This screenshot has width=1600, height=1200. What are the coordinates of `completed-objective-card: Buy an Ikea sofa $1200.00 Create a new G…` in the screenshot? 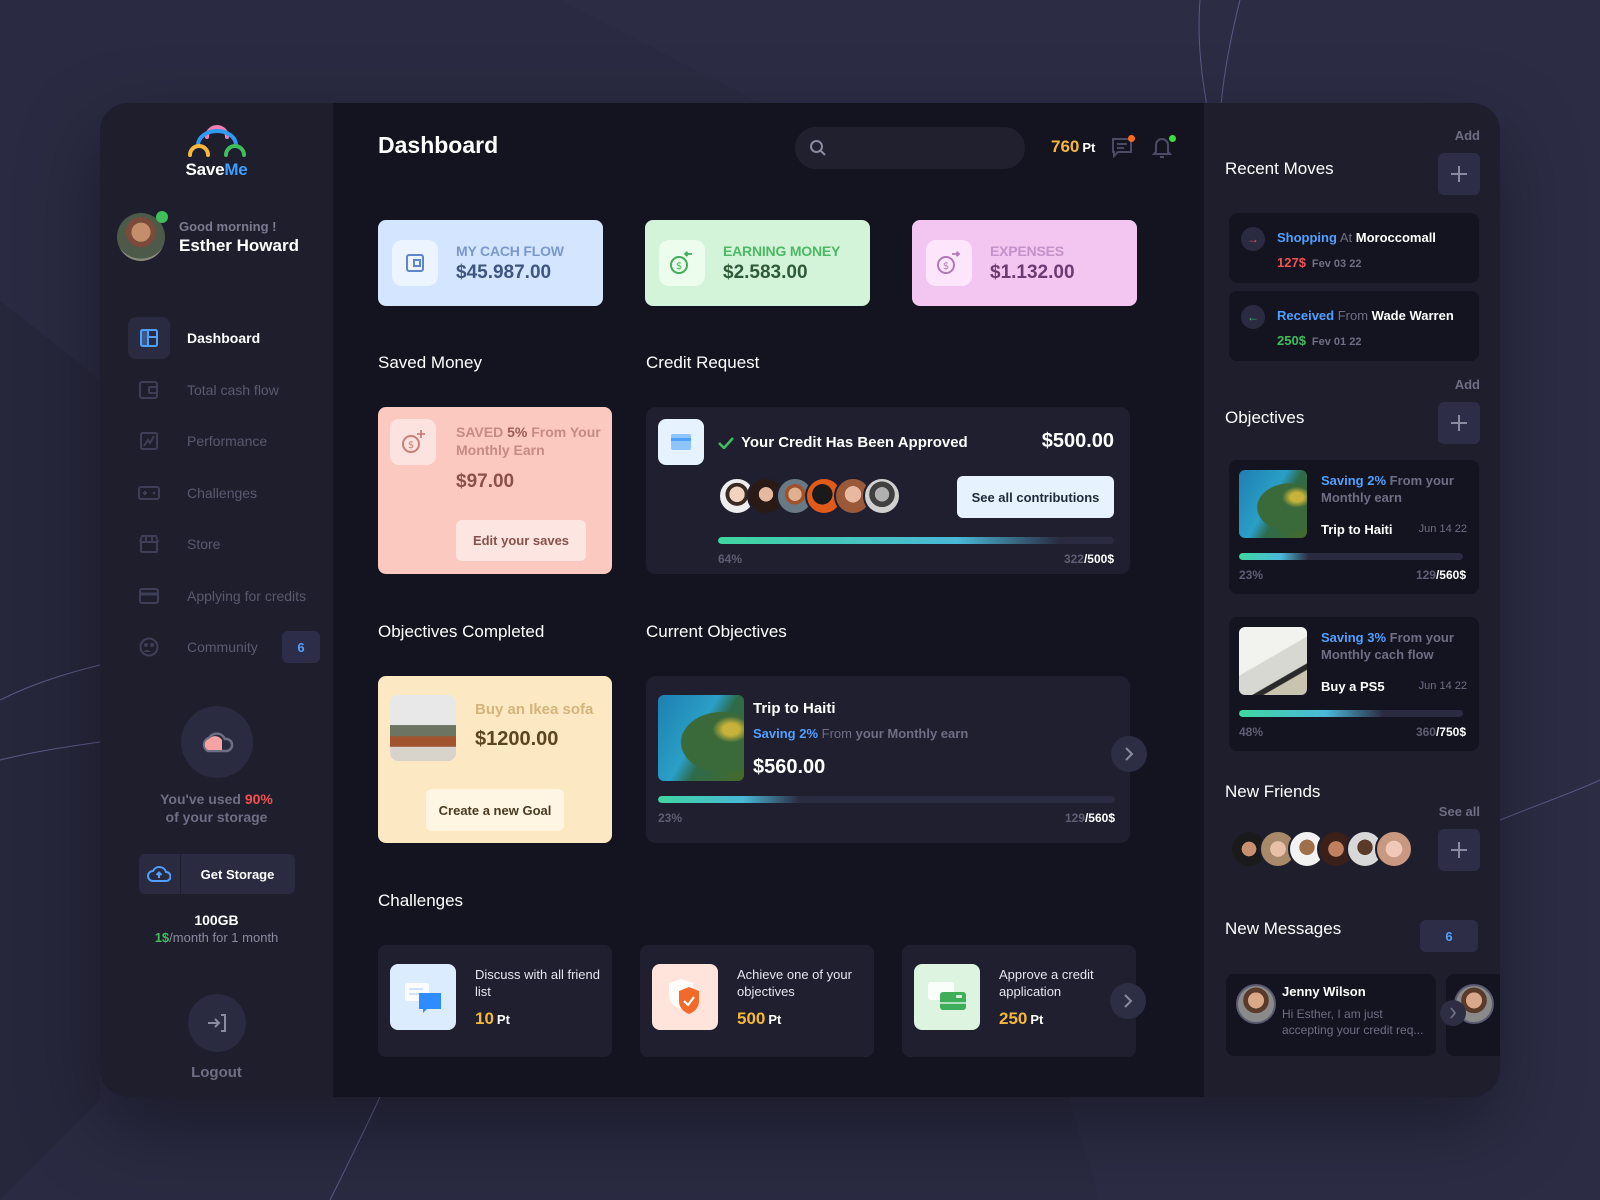 It's located at (495, 759).